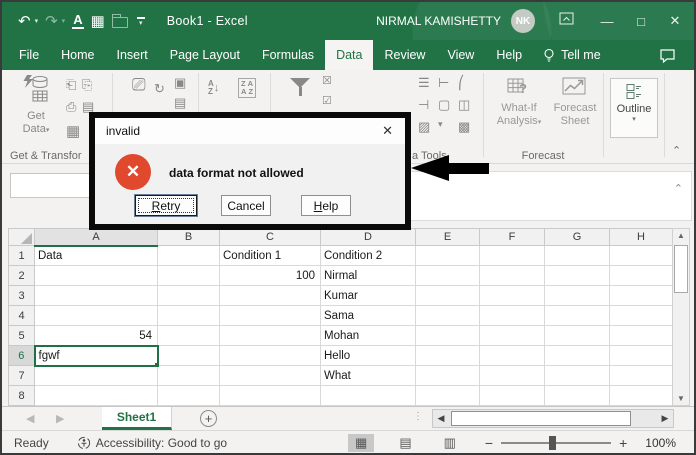 Image resolution: width=696 pixels, height=455 pixels. What do you see at coordinates (441, 418) in the screenshot?
I see `scroll-left-icon: ◀` at bounding box center [441, 418].